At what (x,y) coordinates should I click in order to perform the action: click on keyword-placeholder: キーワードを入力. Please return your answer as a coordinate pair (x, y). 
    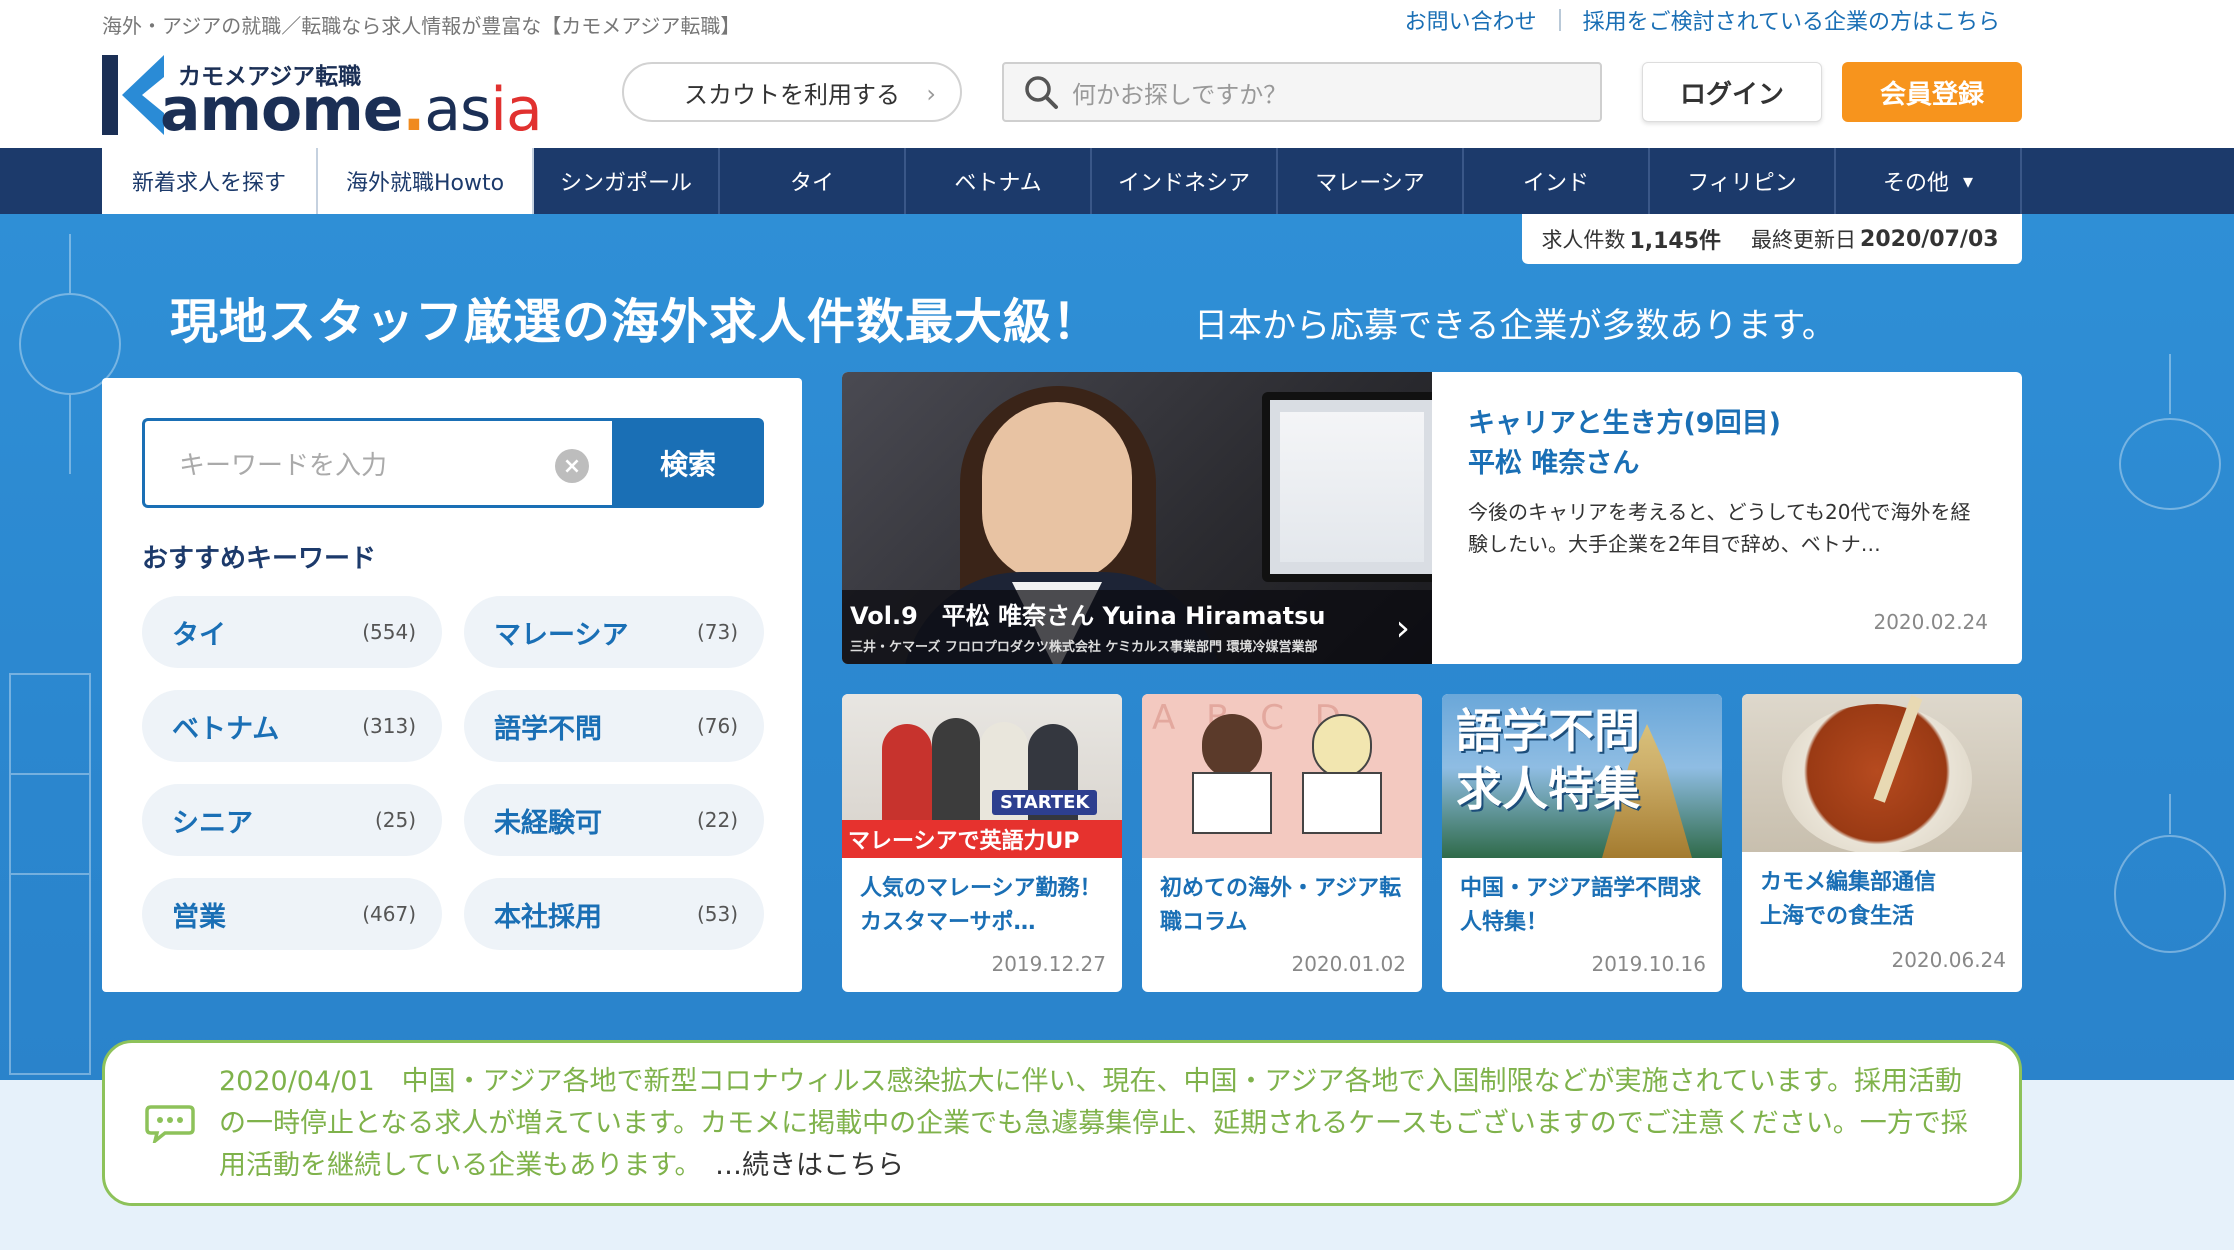
    Looking at the image, I should click on (283, 465).